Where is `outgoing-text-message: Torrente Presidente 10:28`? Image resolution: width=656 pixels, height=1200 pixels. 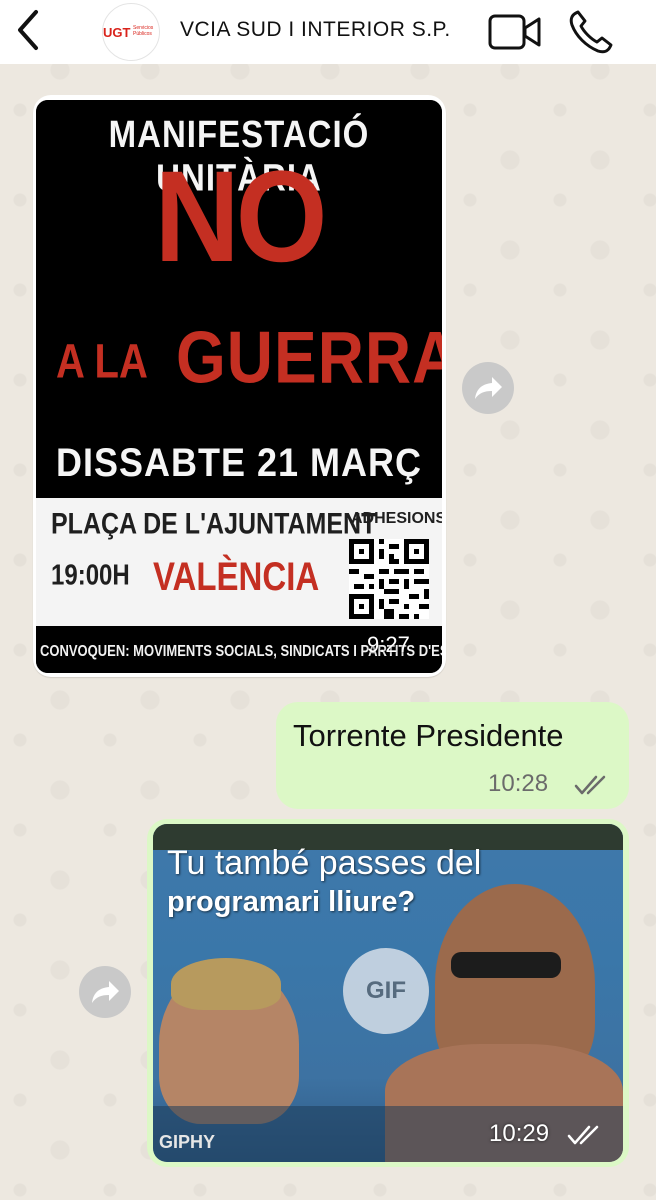
outgoing-text-message: Torrente Presidente 10:28 is located at coordinates (452, 755).